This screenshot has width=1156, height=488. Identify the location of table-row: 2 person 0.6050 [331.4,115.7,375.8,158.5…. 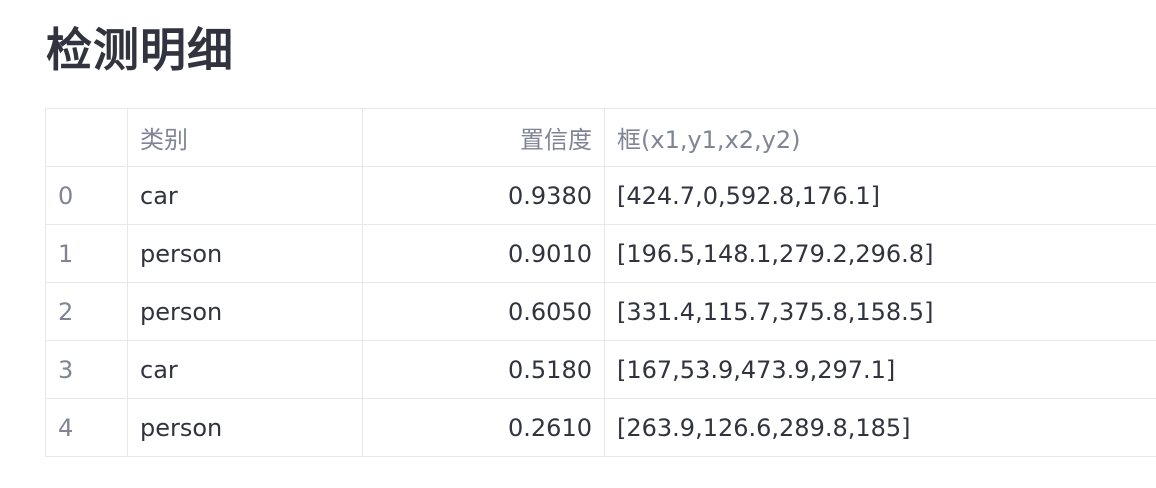
(600, 311).